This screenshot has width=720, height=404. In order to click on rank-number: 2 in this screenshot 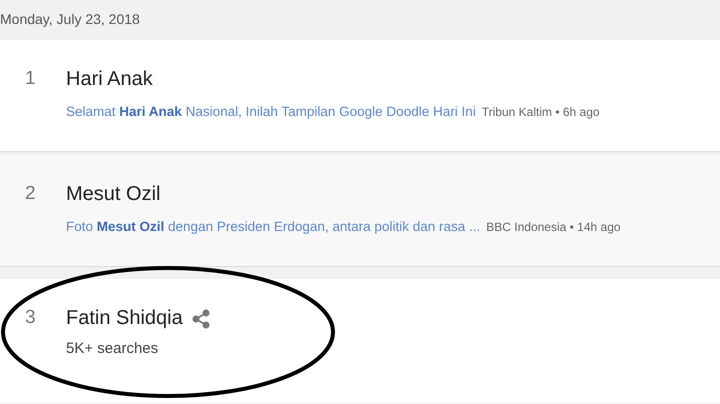, I will do `click(30, 194)`.